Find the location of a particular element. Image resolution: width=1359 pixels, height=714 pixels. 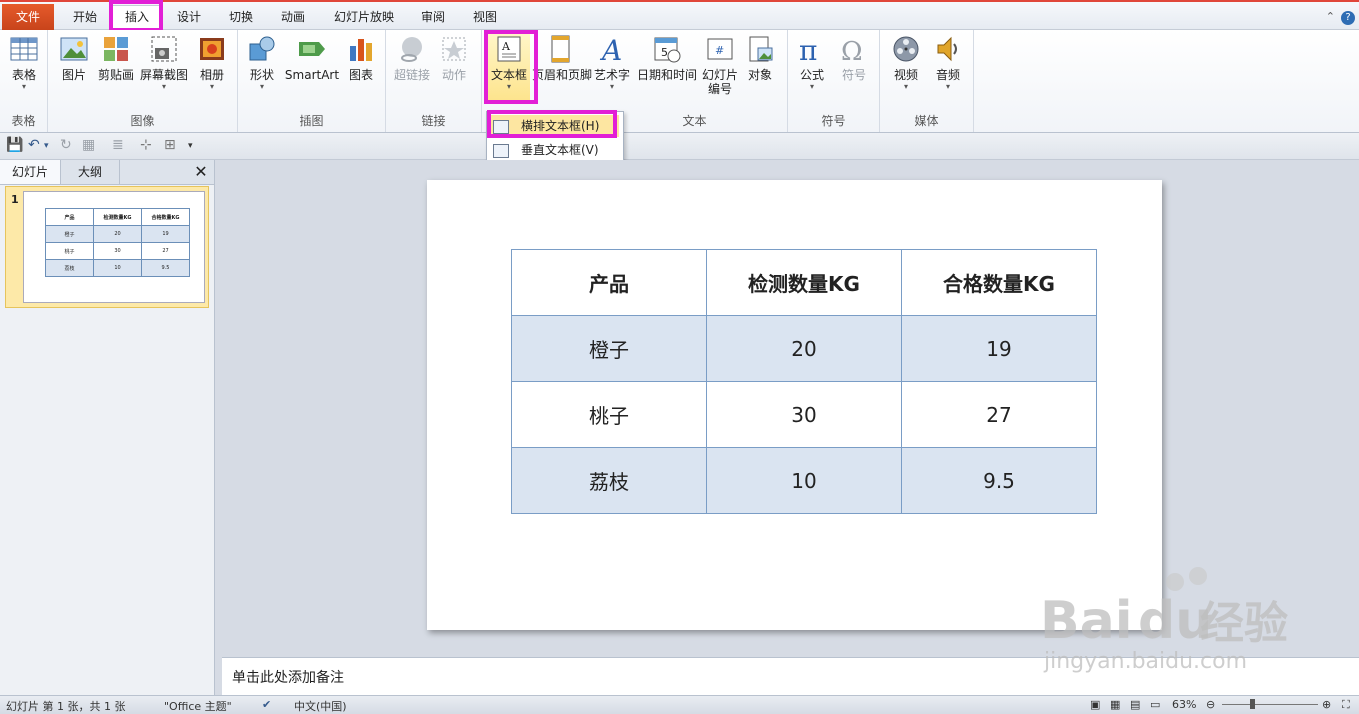

object-button: 对象 is located at coordinates (760, 58).